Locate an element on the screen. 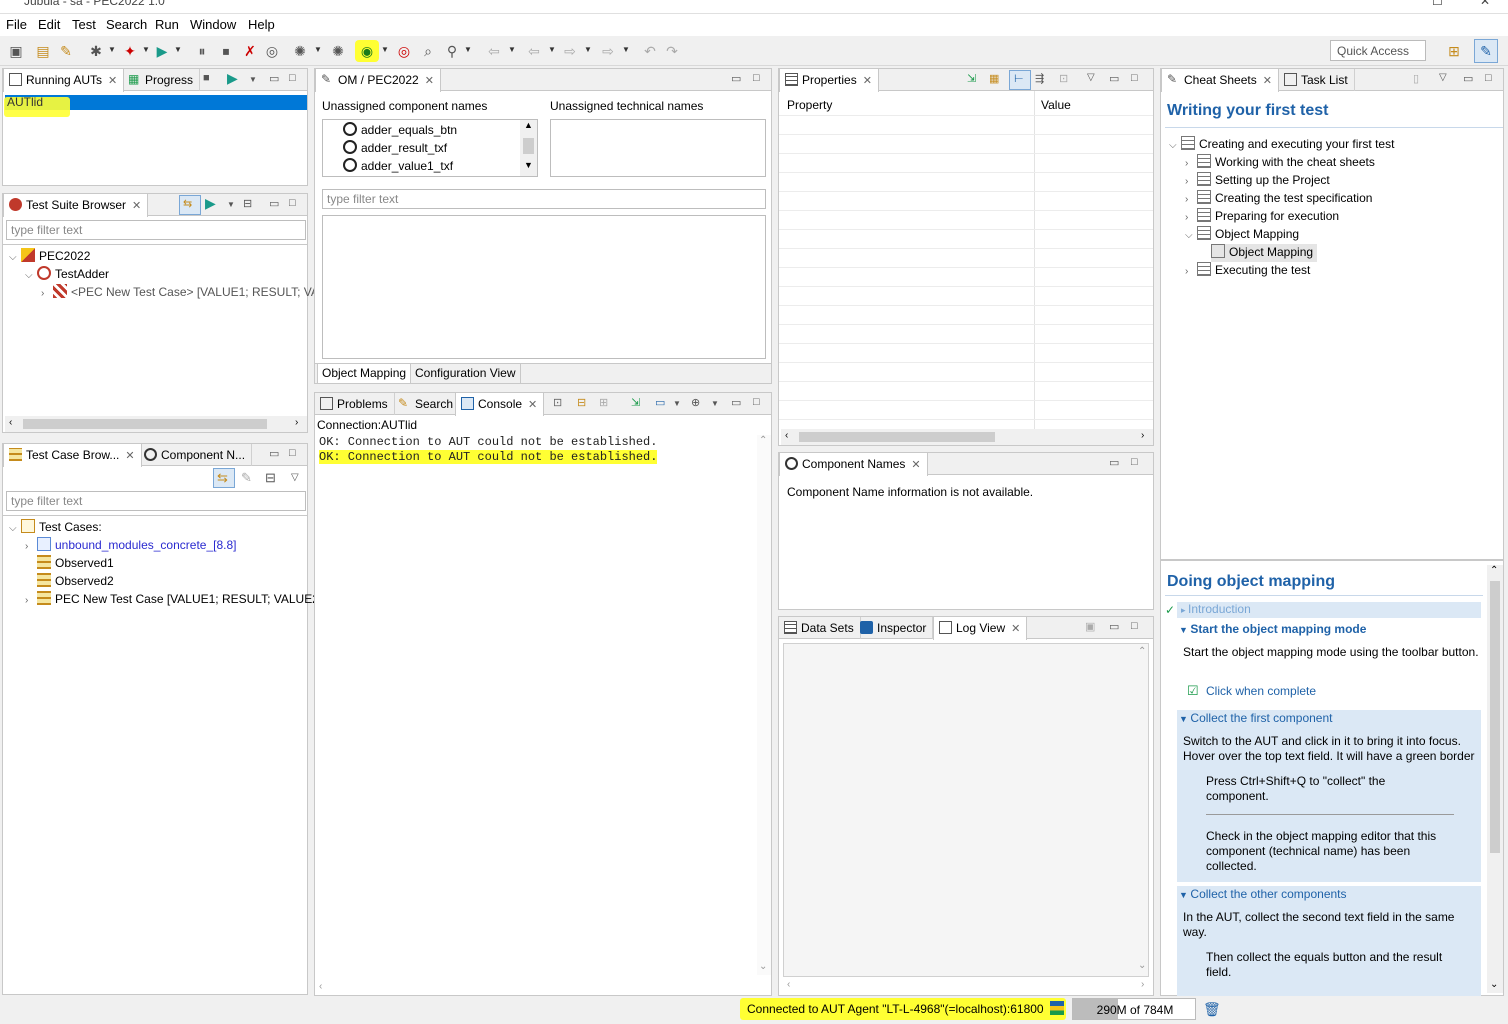 The width and height of the screenshot is (1508, 1024). edit-icon: ✎ is located at coordinates (246, 478).